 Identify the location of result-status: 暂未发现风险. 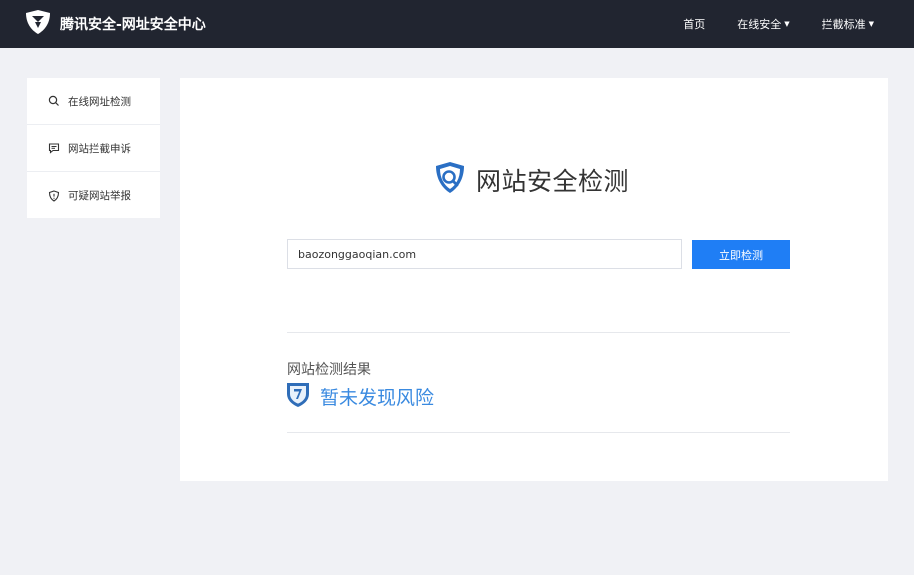
(377, 397).